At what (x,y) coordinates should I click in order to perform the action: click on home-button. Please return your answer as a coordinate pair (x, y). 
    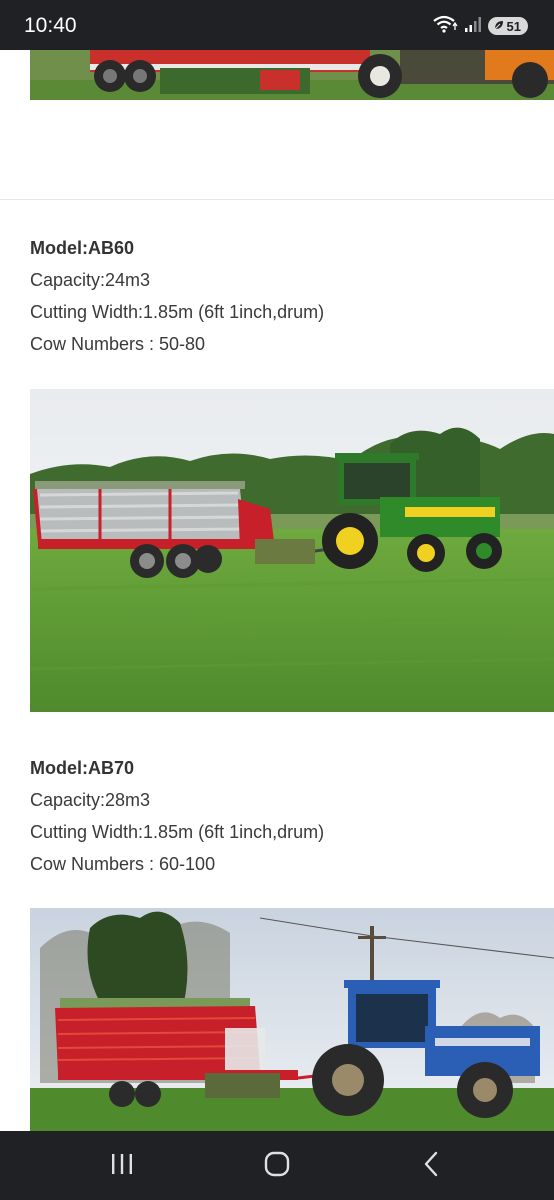
    Looking at the image, I should click on (277, 1166).